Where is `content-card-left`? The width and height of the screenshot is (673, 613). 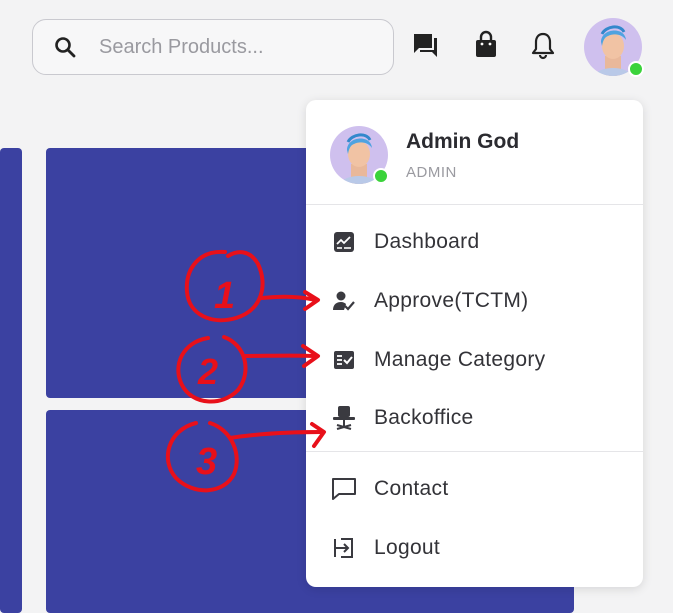
content-card-left is located at coordinates (11, 380).